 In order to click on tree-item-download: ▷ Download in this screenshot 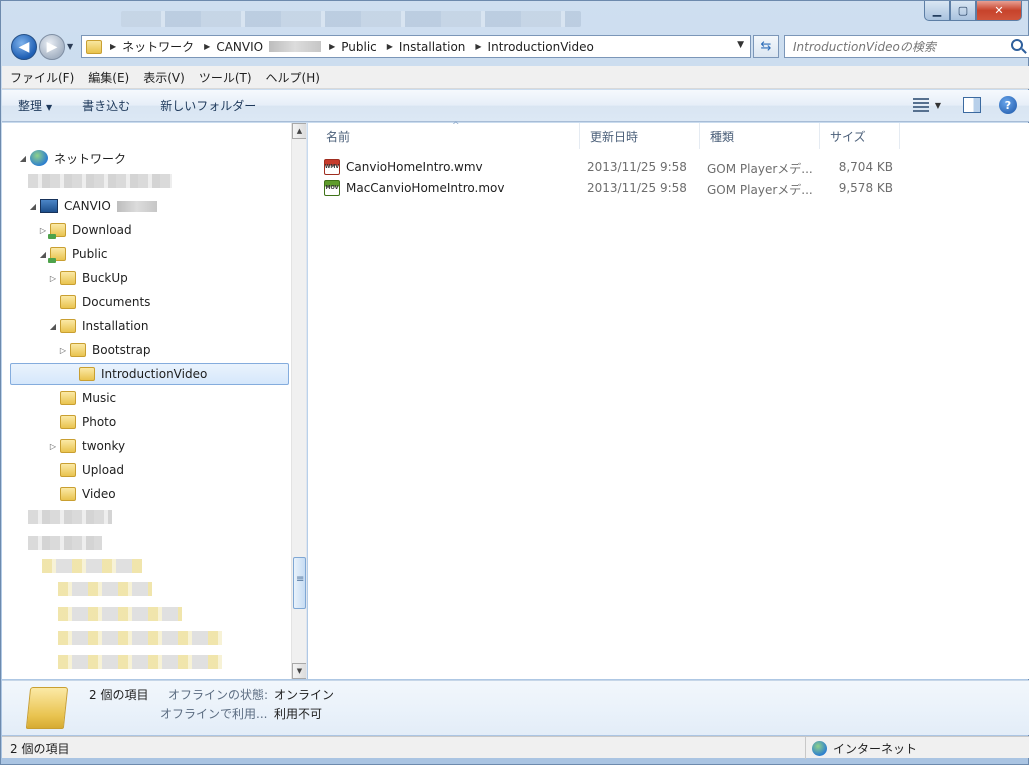, I will do `click(85, 230)`.